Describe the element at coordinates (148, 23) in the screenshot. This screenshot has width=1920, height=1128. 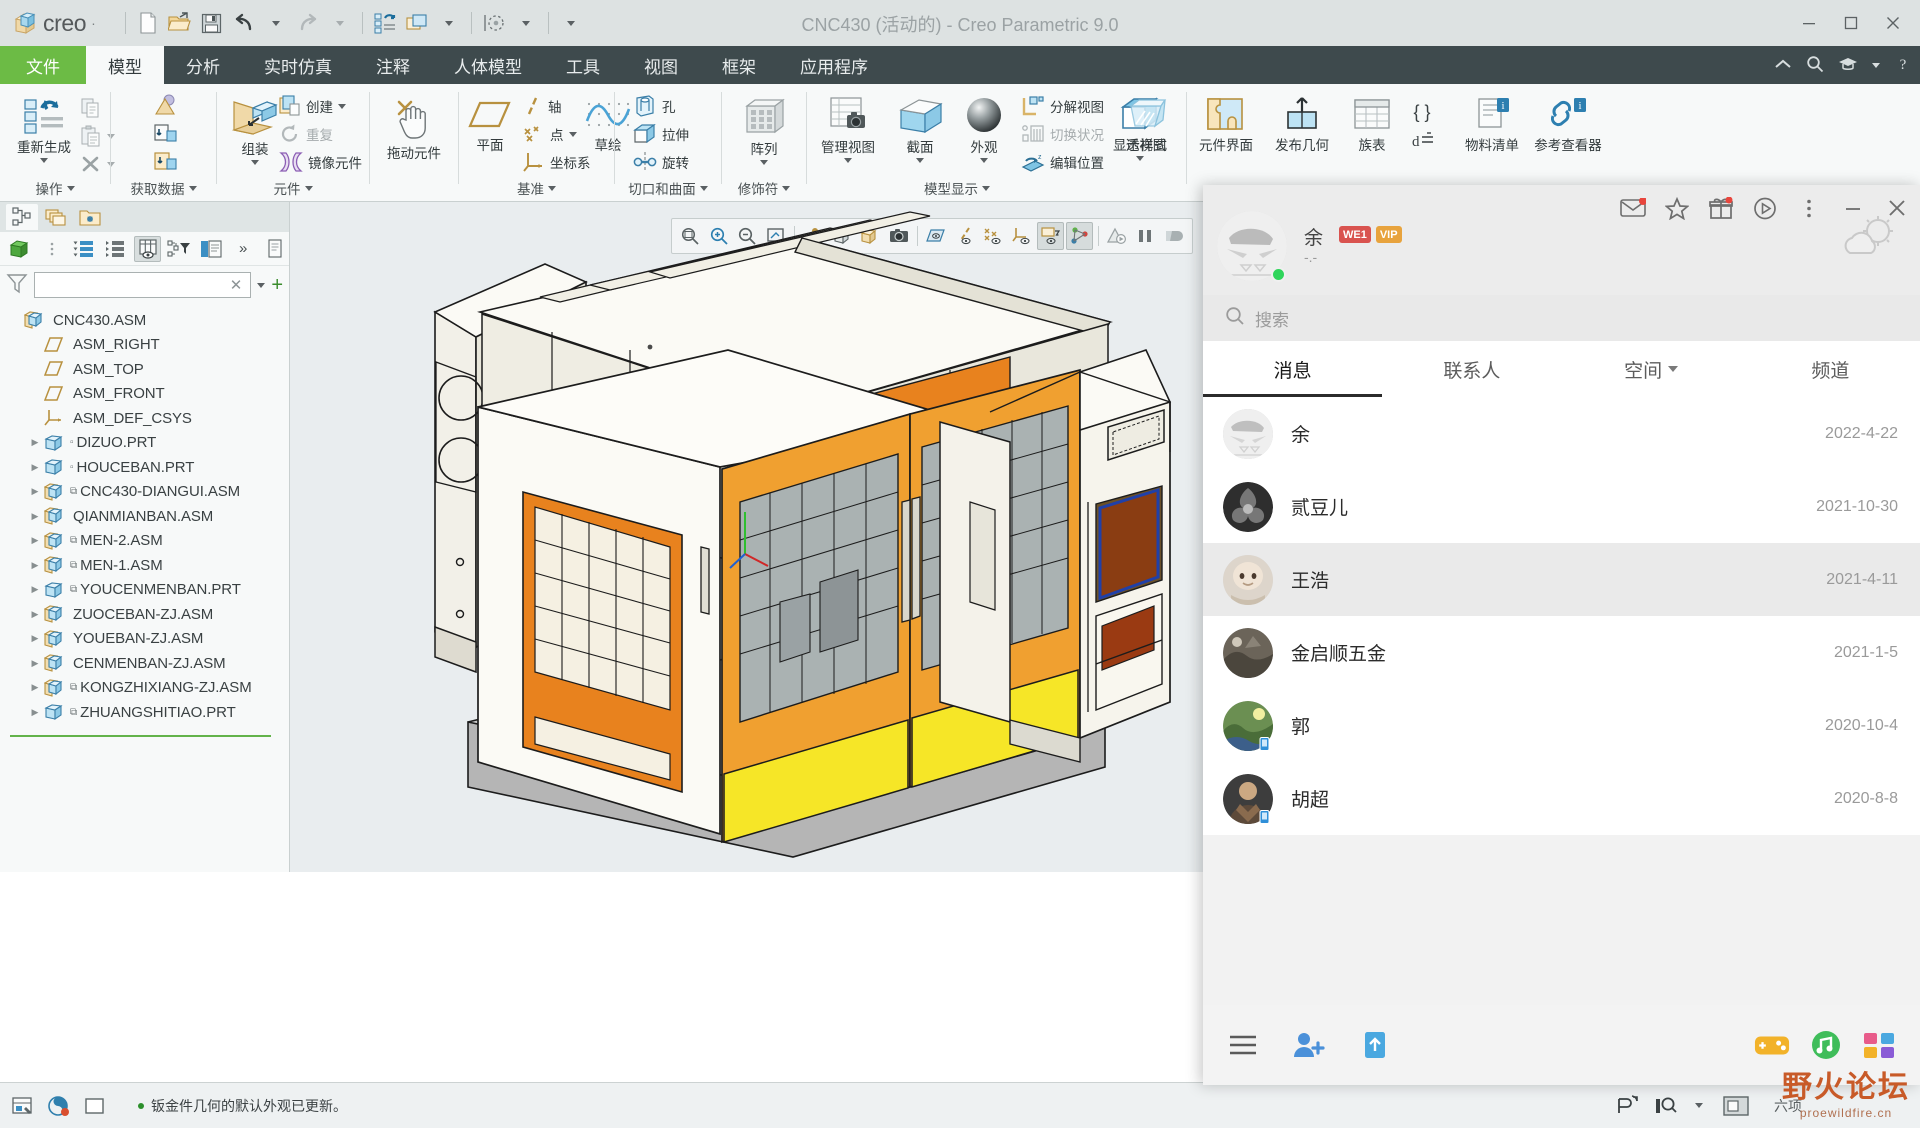
I see `new-file-button` at that location.